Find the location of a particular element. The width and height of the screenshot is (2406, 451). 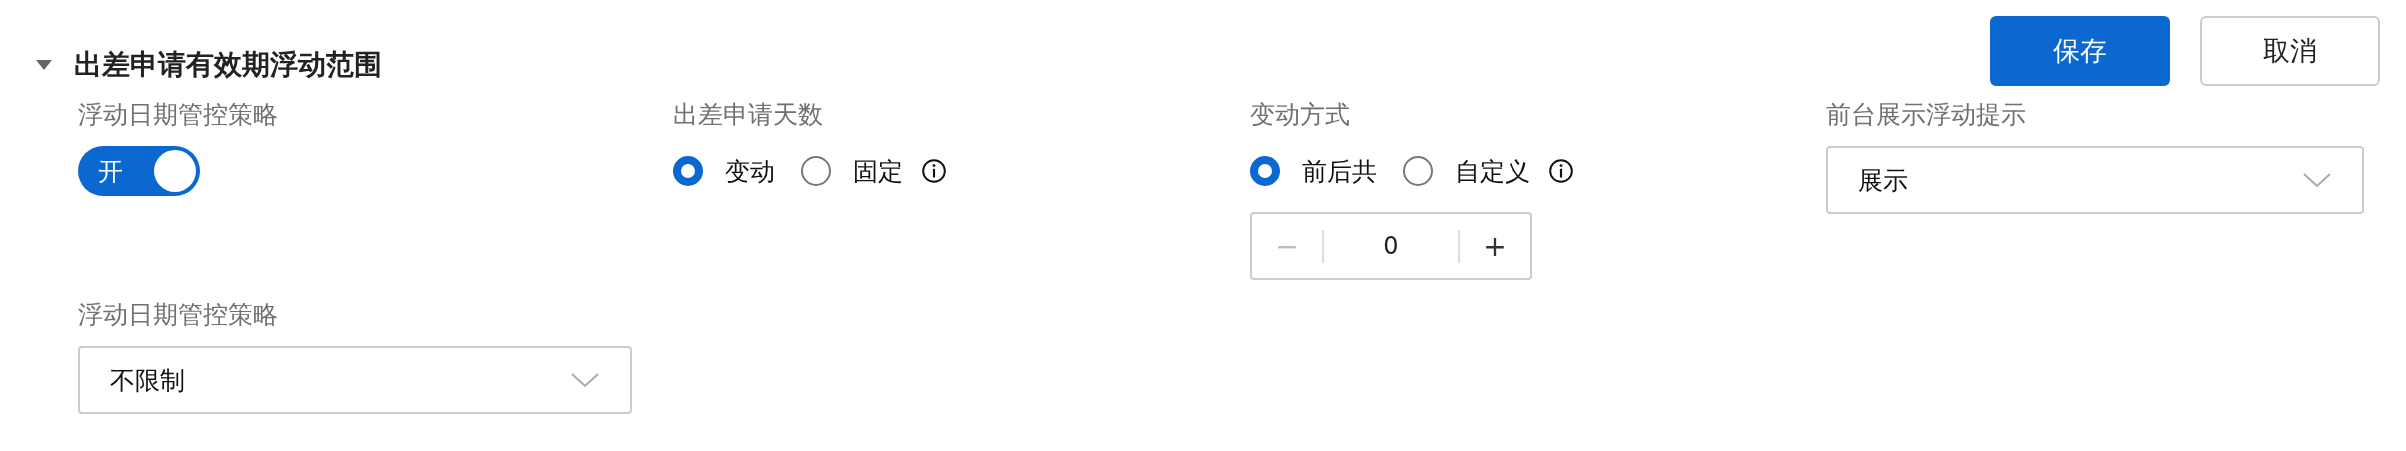

select-dropdown: 不限制 is located at coordinates (355, 380).